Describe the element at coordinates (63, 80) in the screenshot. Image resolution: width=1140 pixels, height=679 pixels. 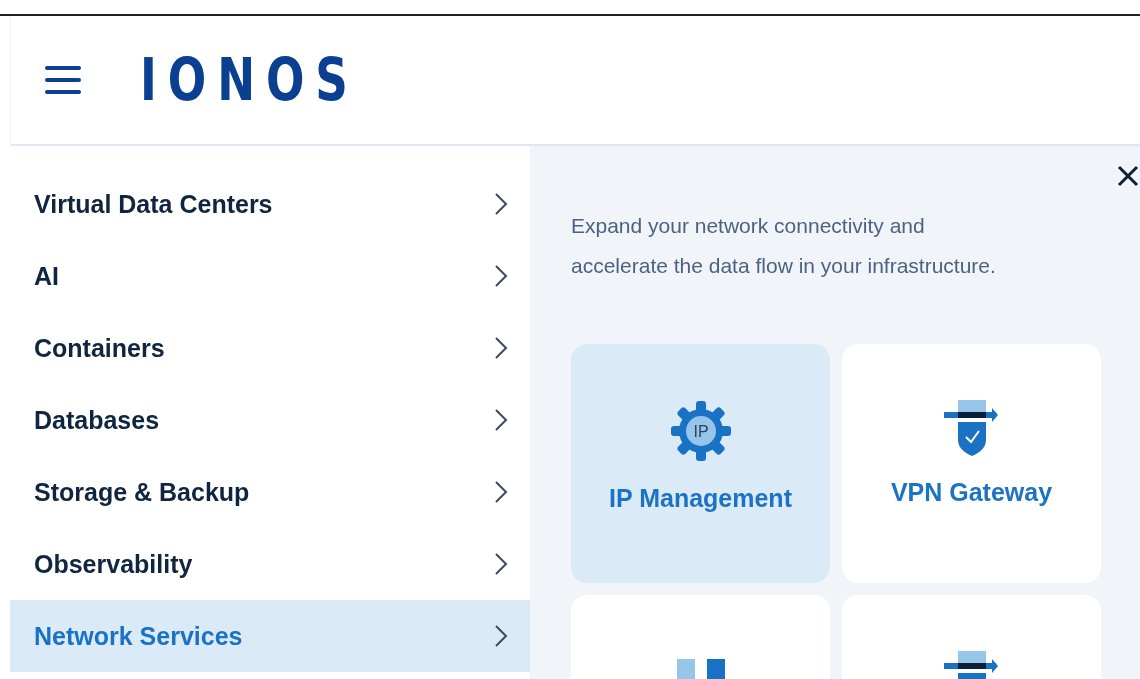
I see `menu-button` at that location.